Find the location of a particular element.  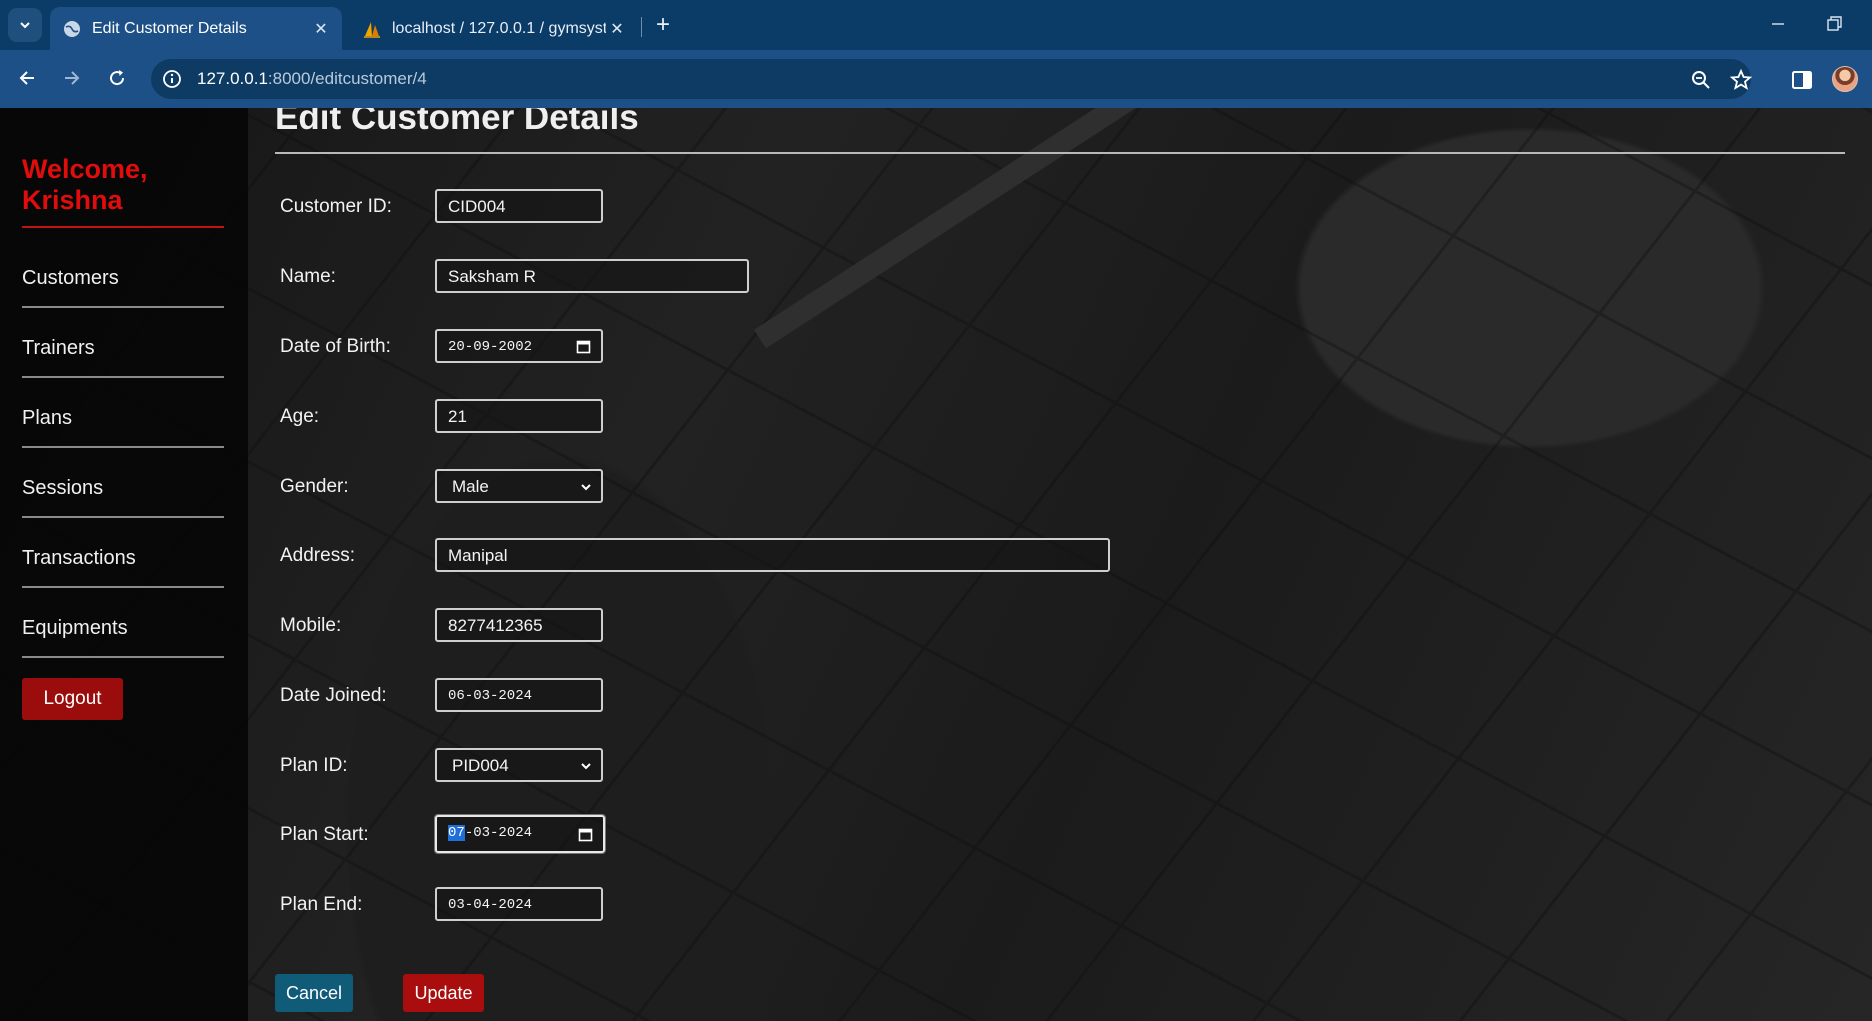

plan-start-row: Plan Start: 07-03-2024 is located at coordinates (880, 834).